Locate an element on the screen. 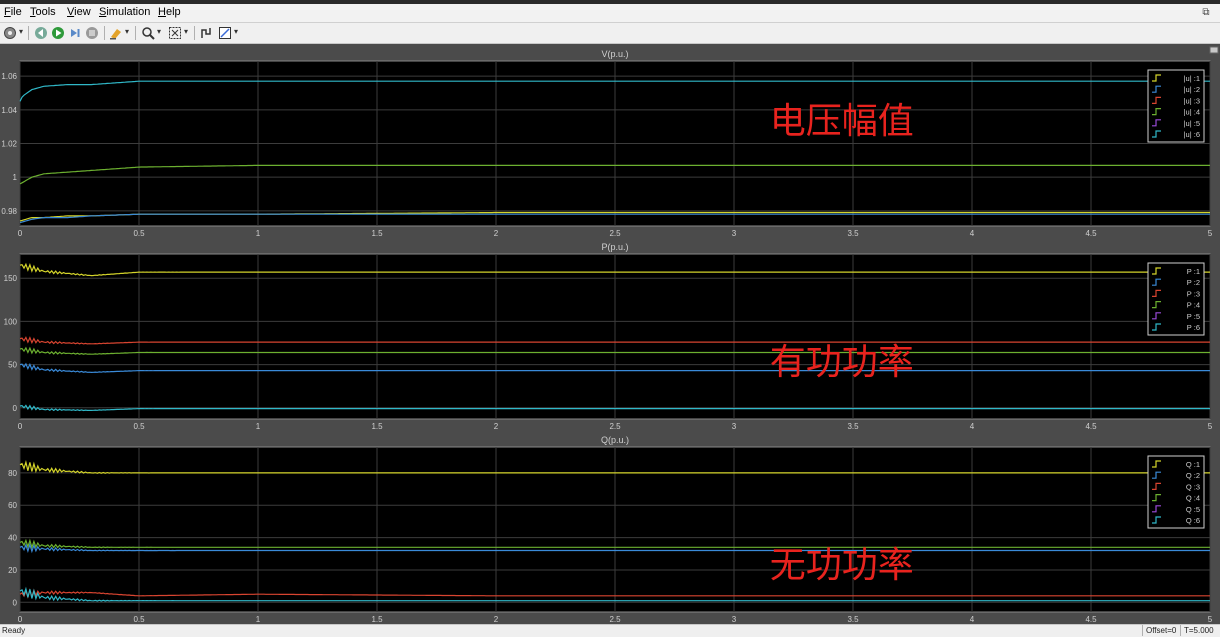 This screenshot has height=637, width=1220. menu-bar: File Tools View Simulation Help ⧉ is located at coordinates (610, 13).